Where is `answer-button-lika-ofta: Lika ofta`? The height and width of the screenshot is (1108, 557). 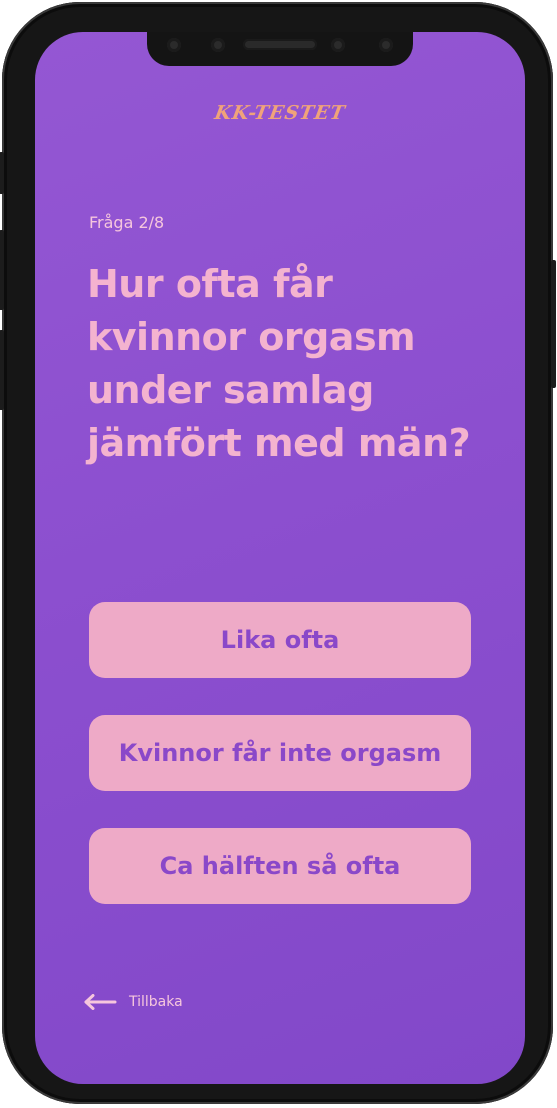
answer-button-lika-ofta: Lika ofta is located at coordinates (280, 640).